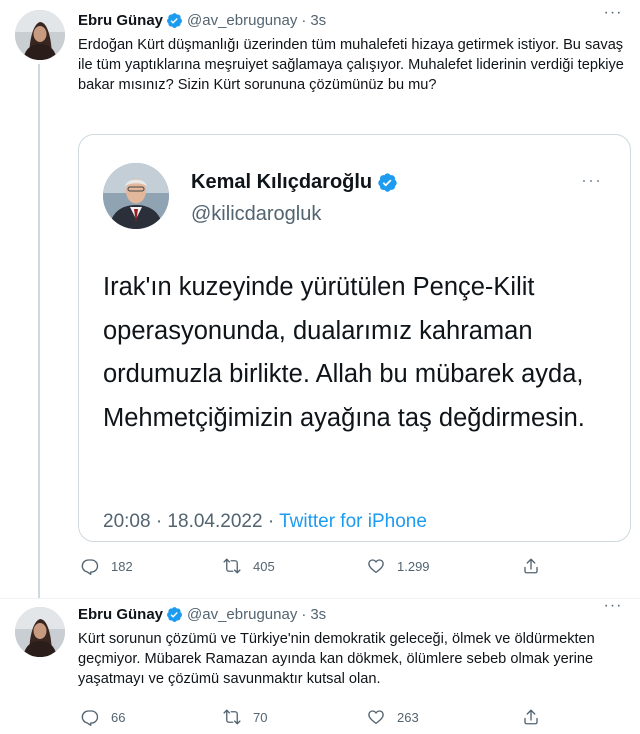 This screenshot has height=734, width=640. Describe the element at coordinates (393, 717) in the screenshot. I see `like-button: 263` at that location.